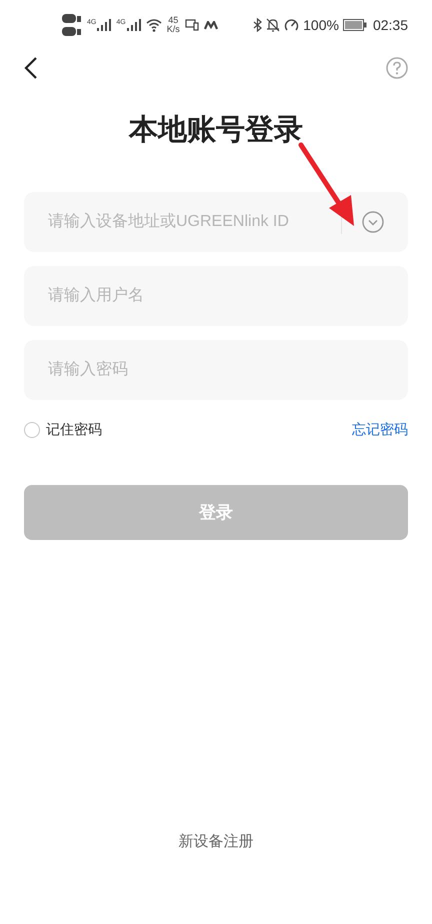  I want to click on battery-percent: 100%, so click(321, 25).